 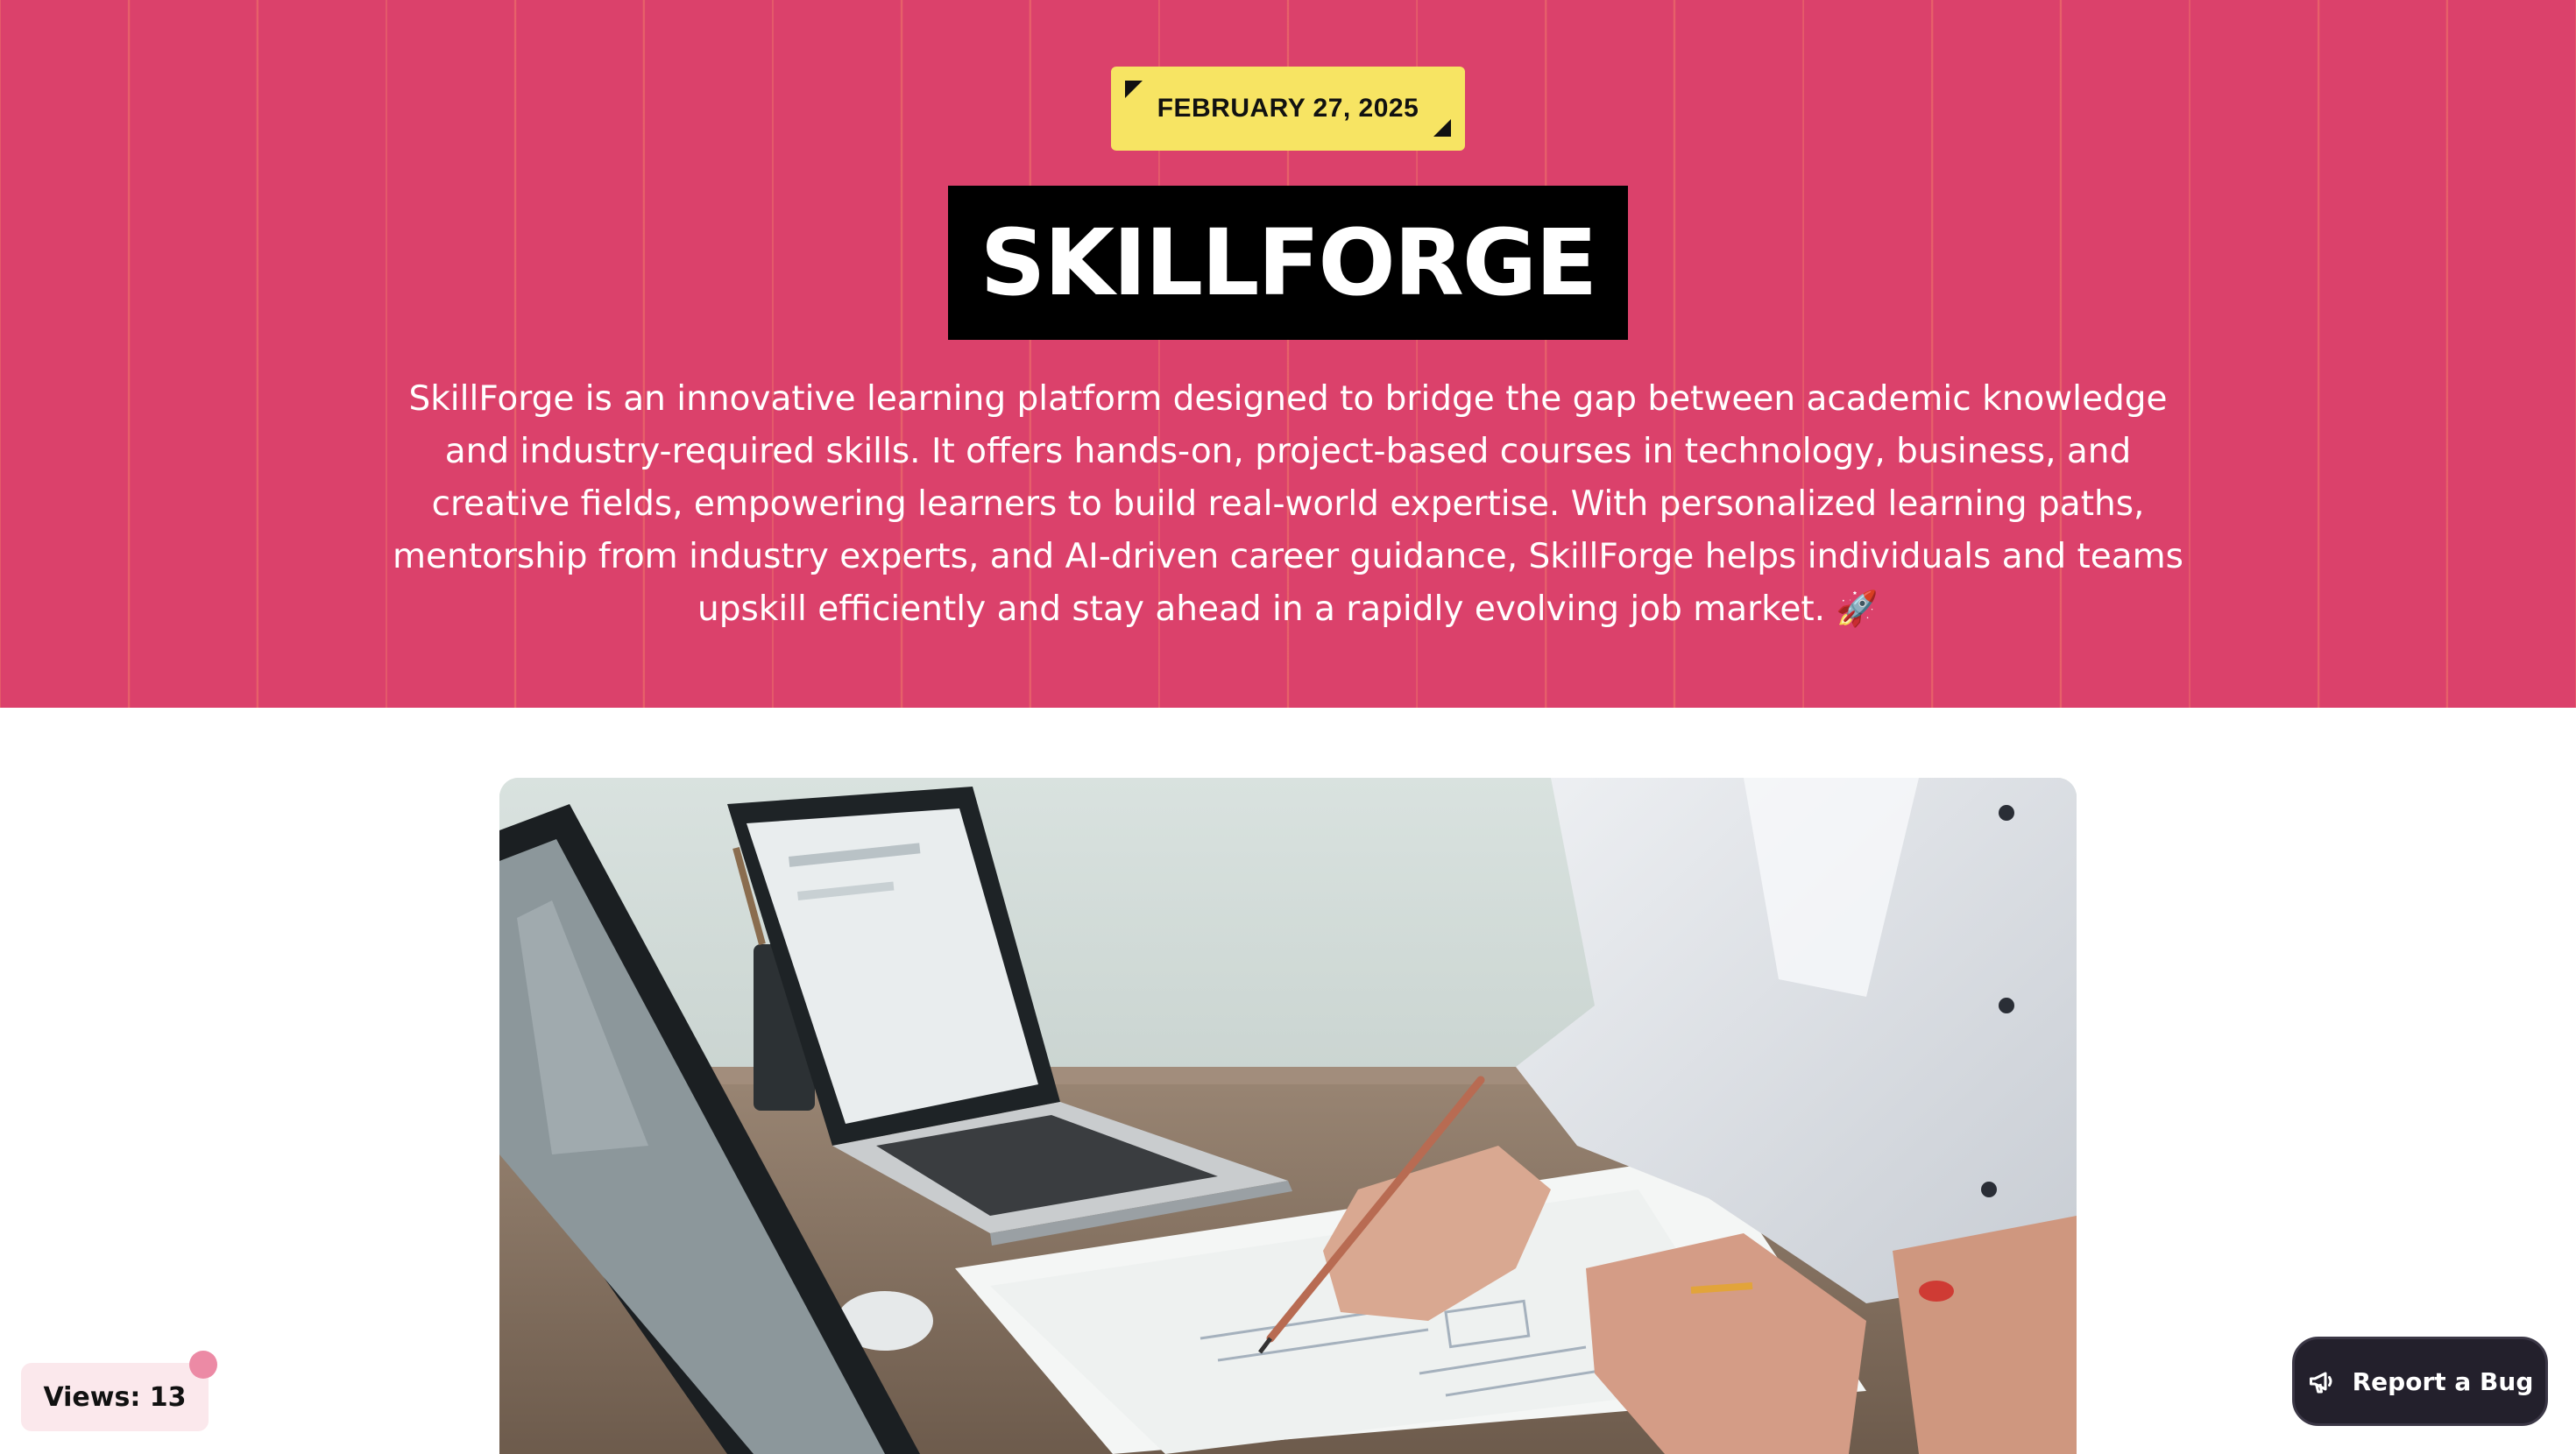 I want to click on post-date: FEBRUARY 27, 2025, so click(x=1288, y=108).